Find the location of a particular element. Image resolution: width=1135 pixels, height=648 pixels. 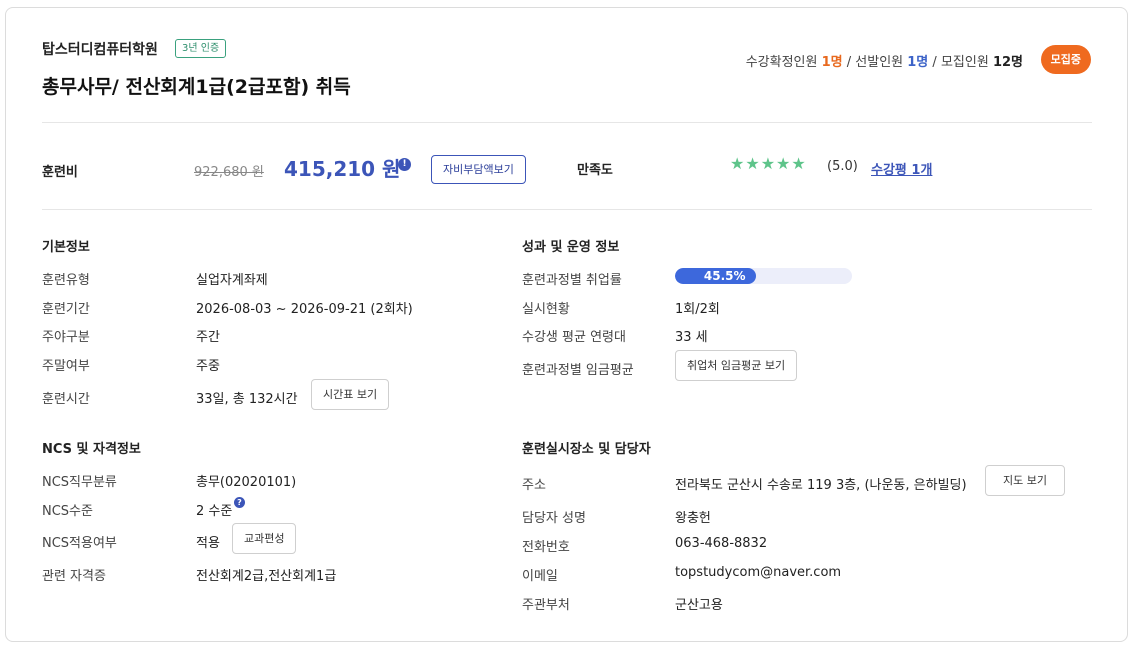

employment-rate-fill: 45.5% is located at coordinates (715, 276).